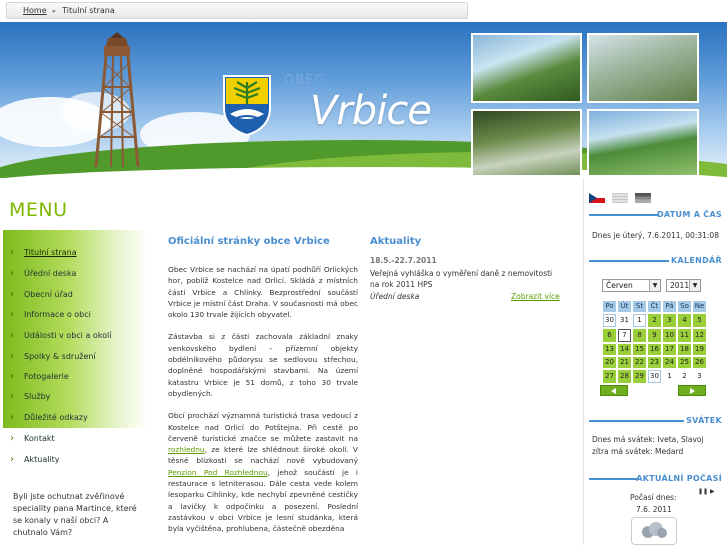 The width and height of the screenshot is (727, 545). Describe the element at coordinates (669, 349) in the screenshot. I see `calendar-day: 17` at that location.